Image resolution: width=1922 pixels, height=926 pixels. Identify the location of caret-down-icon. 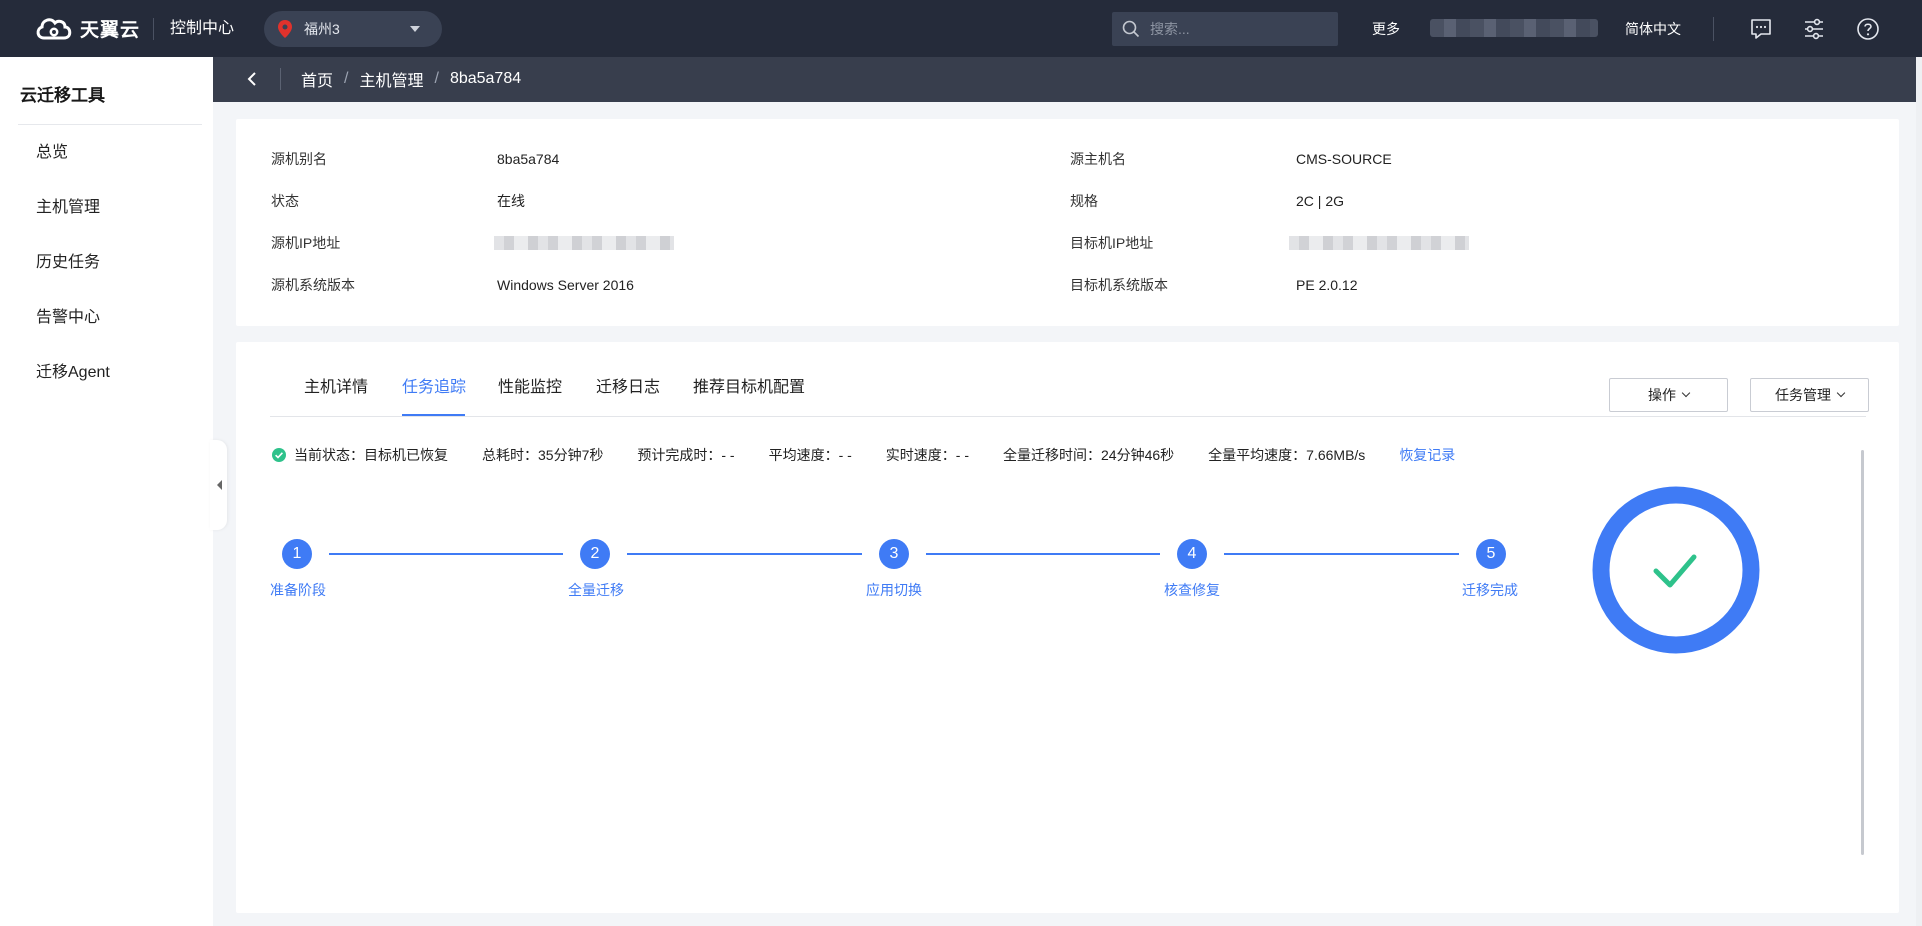
(415, 29).